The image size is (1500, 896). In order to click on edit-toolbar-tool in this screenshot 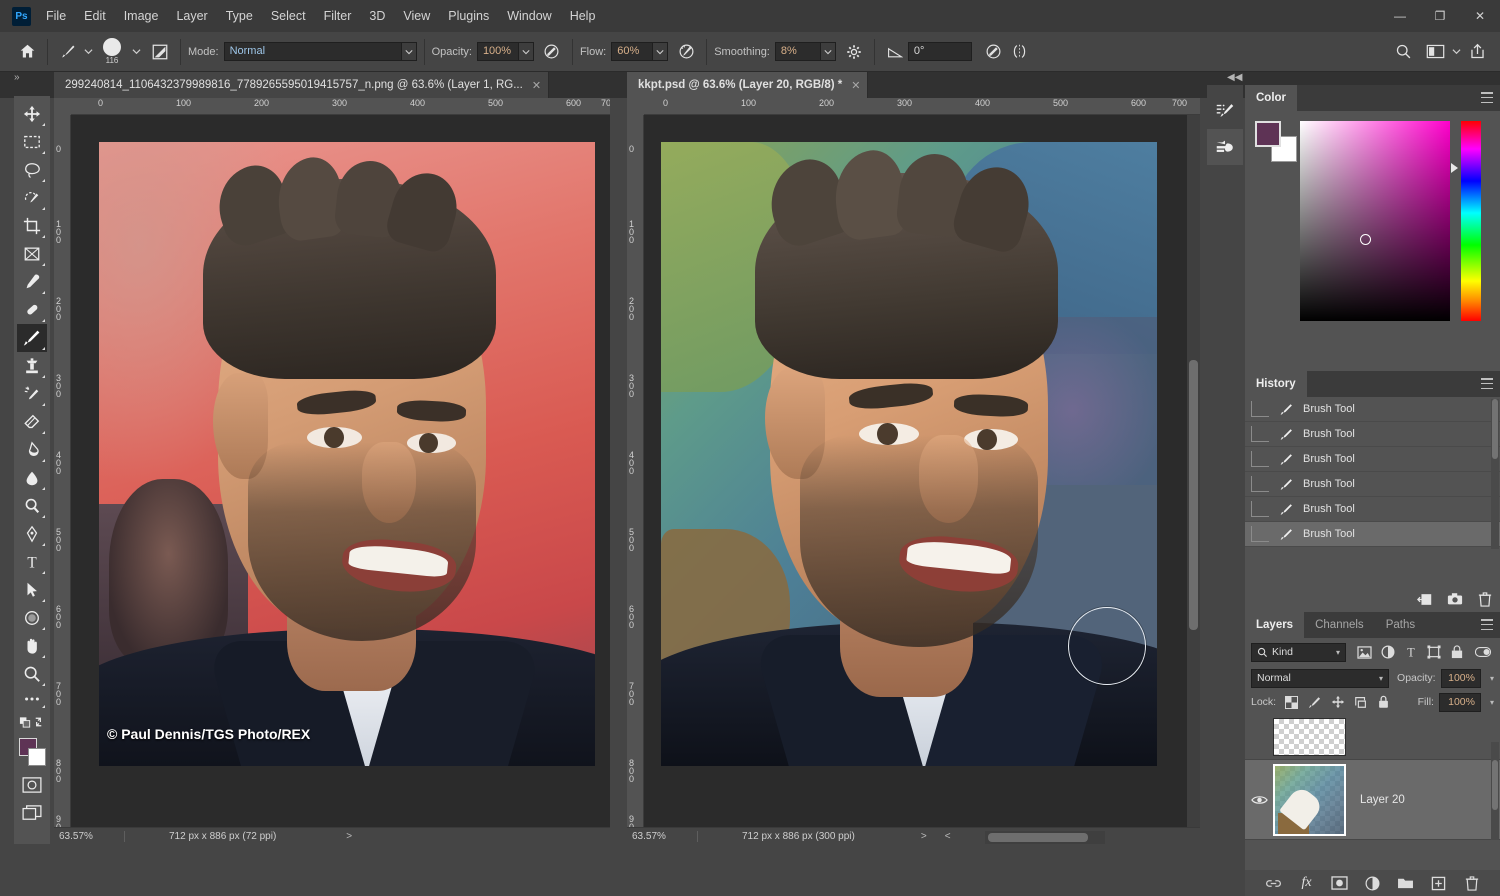, I will do `click(32, 699)`.